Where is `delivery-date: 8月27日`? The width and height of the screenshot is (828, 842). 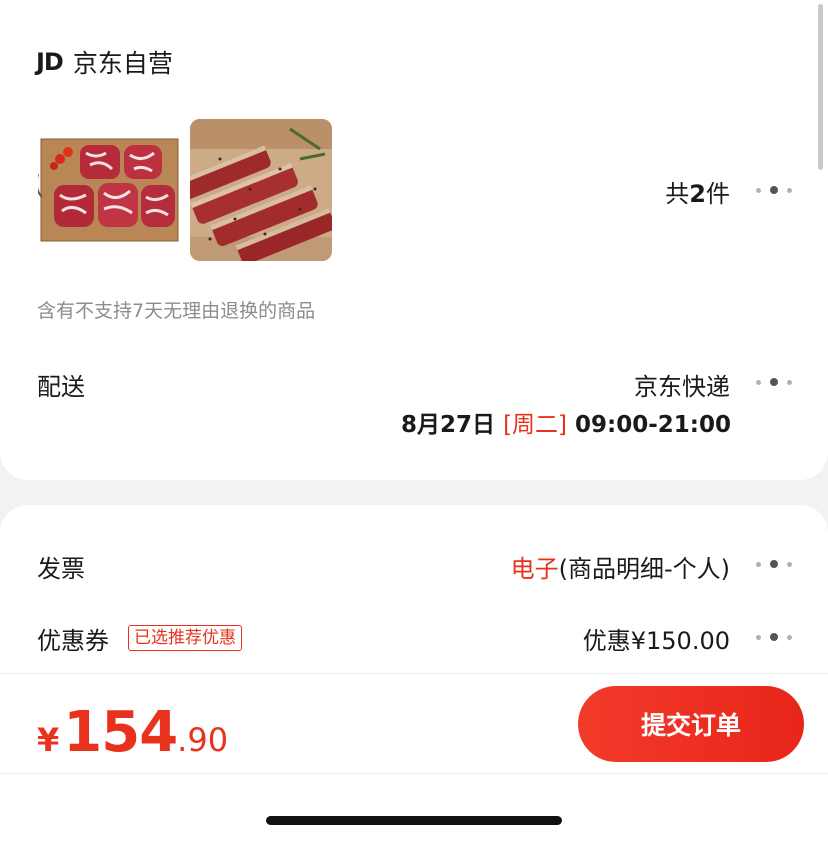 delivery-date: 8月27日 is located at coordinates (448, 425).